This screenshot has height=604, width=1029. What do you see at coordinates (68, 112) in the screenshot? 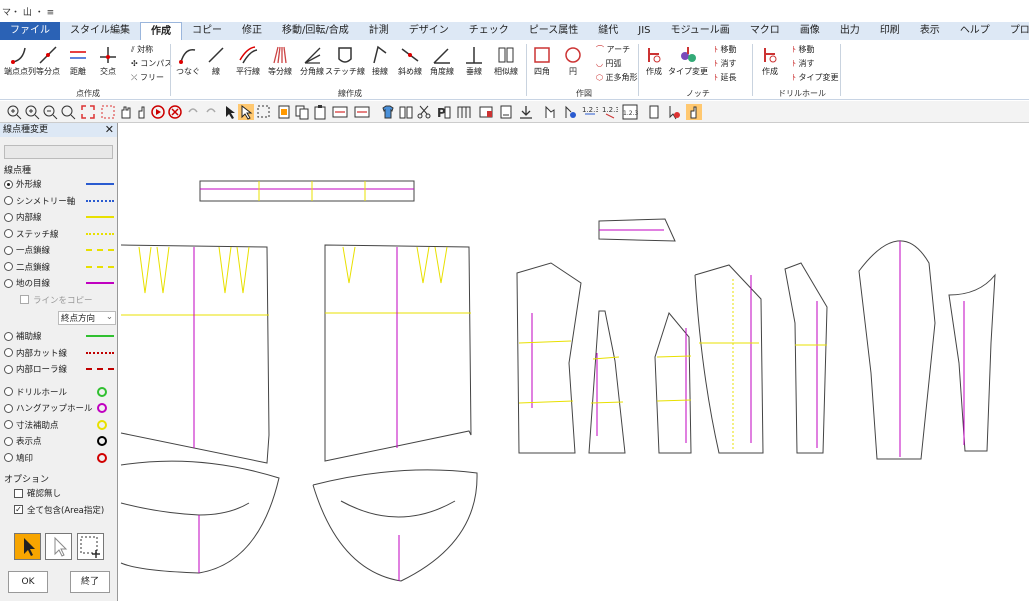
I see `zoom-previous-icon` at bounding box center [68, 112].